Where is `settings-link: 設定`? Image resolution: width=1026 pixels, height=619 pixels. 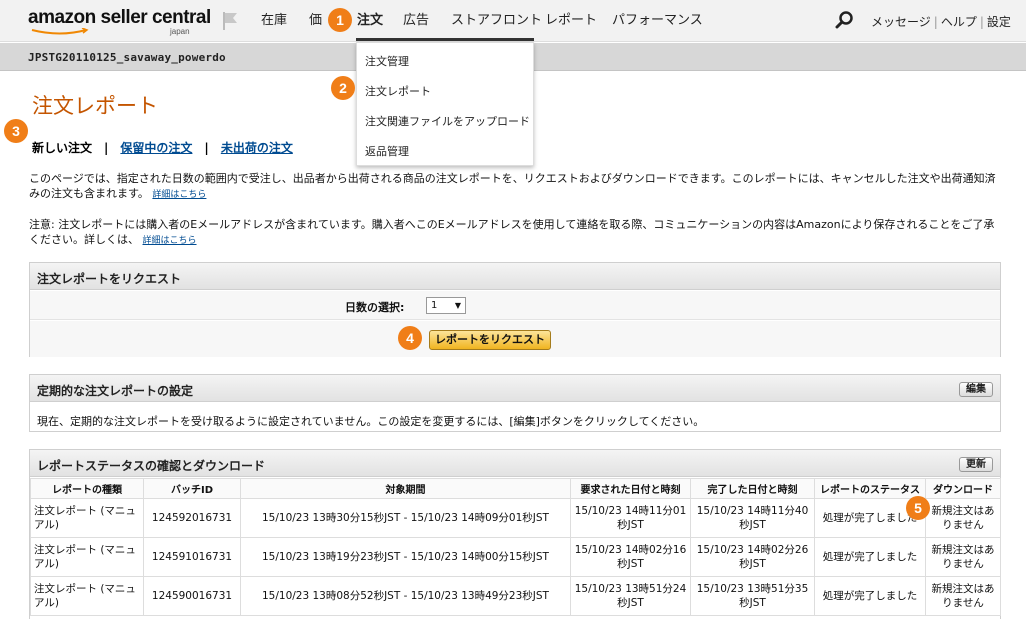 settings-link: 設定 is located at coordinates (999, 22).